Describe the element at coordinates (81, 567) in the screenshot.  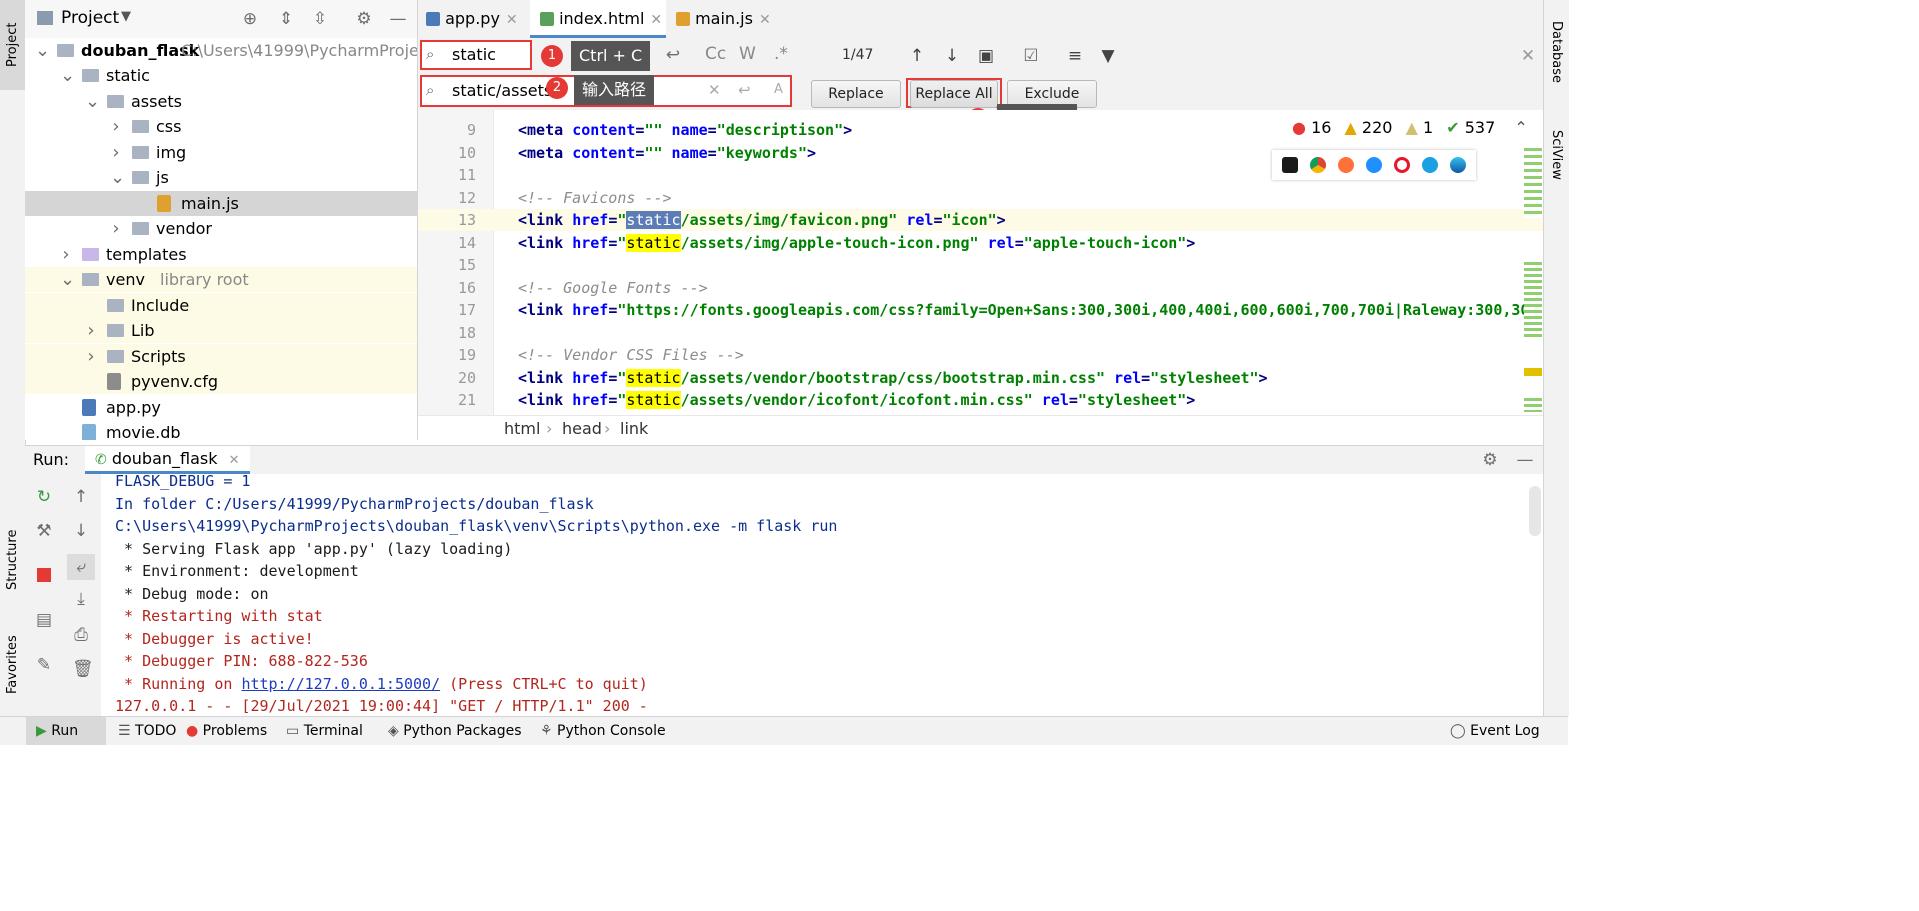
I see `soft-wrap-icon: ⤶` at that location.